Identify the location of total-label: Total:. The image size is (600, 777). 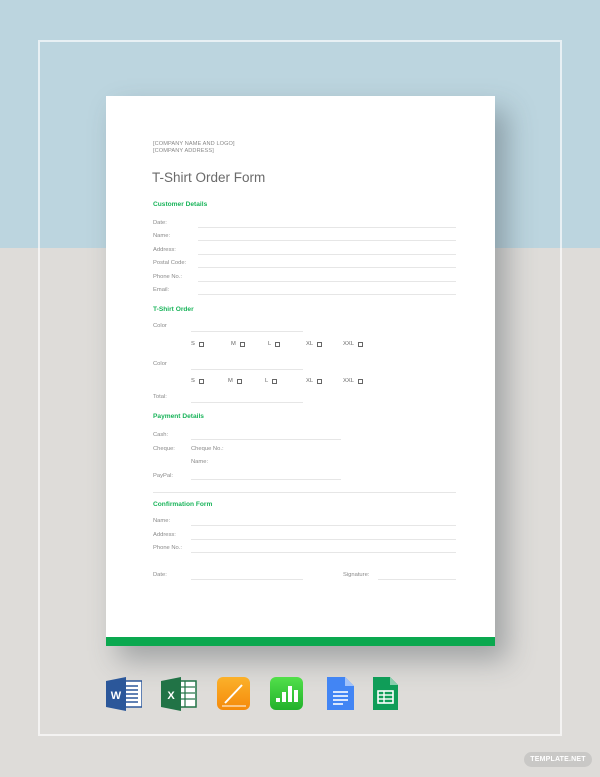
(160, 397).